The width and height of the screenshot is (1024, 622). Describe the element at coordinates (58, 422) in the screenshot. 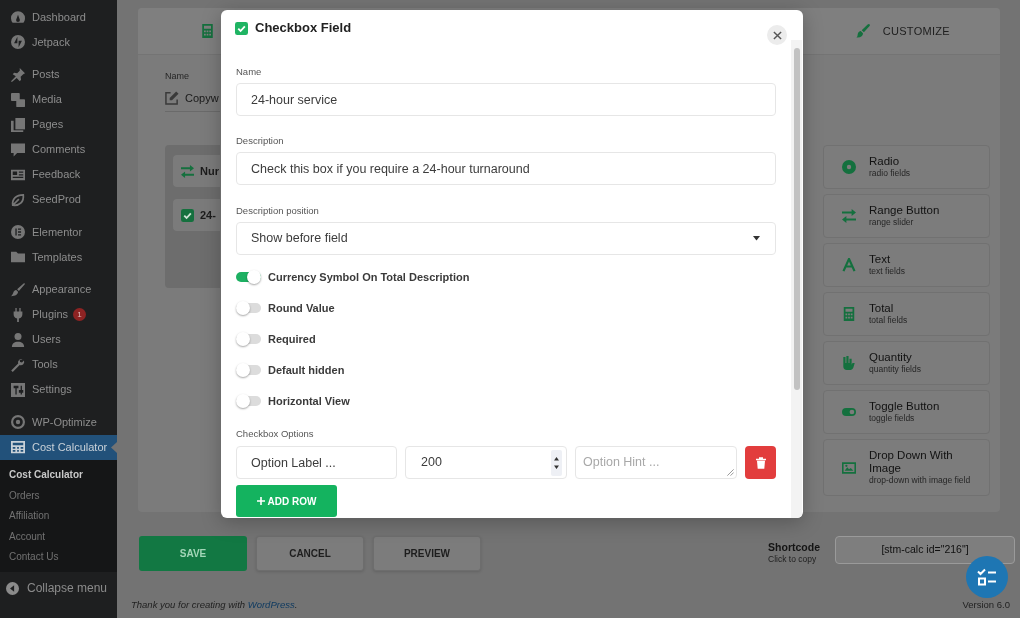

I see `sidebar-menu-item: WP-Optimize` at that location.